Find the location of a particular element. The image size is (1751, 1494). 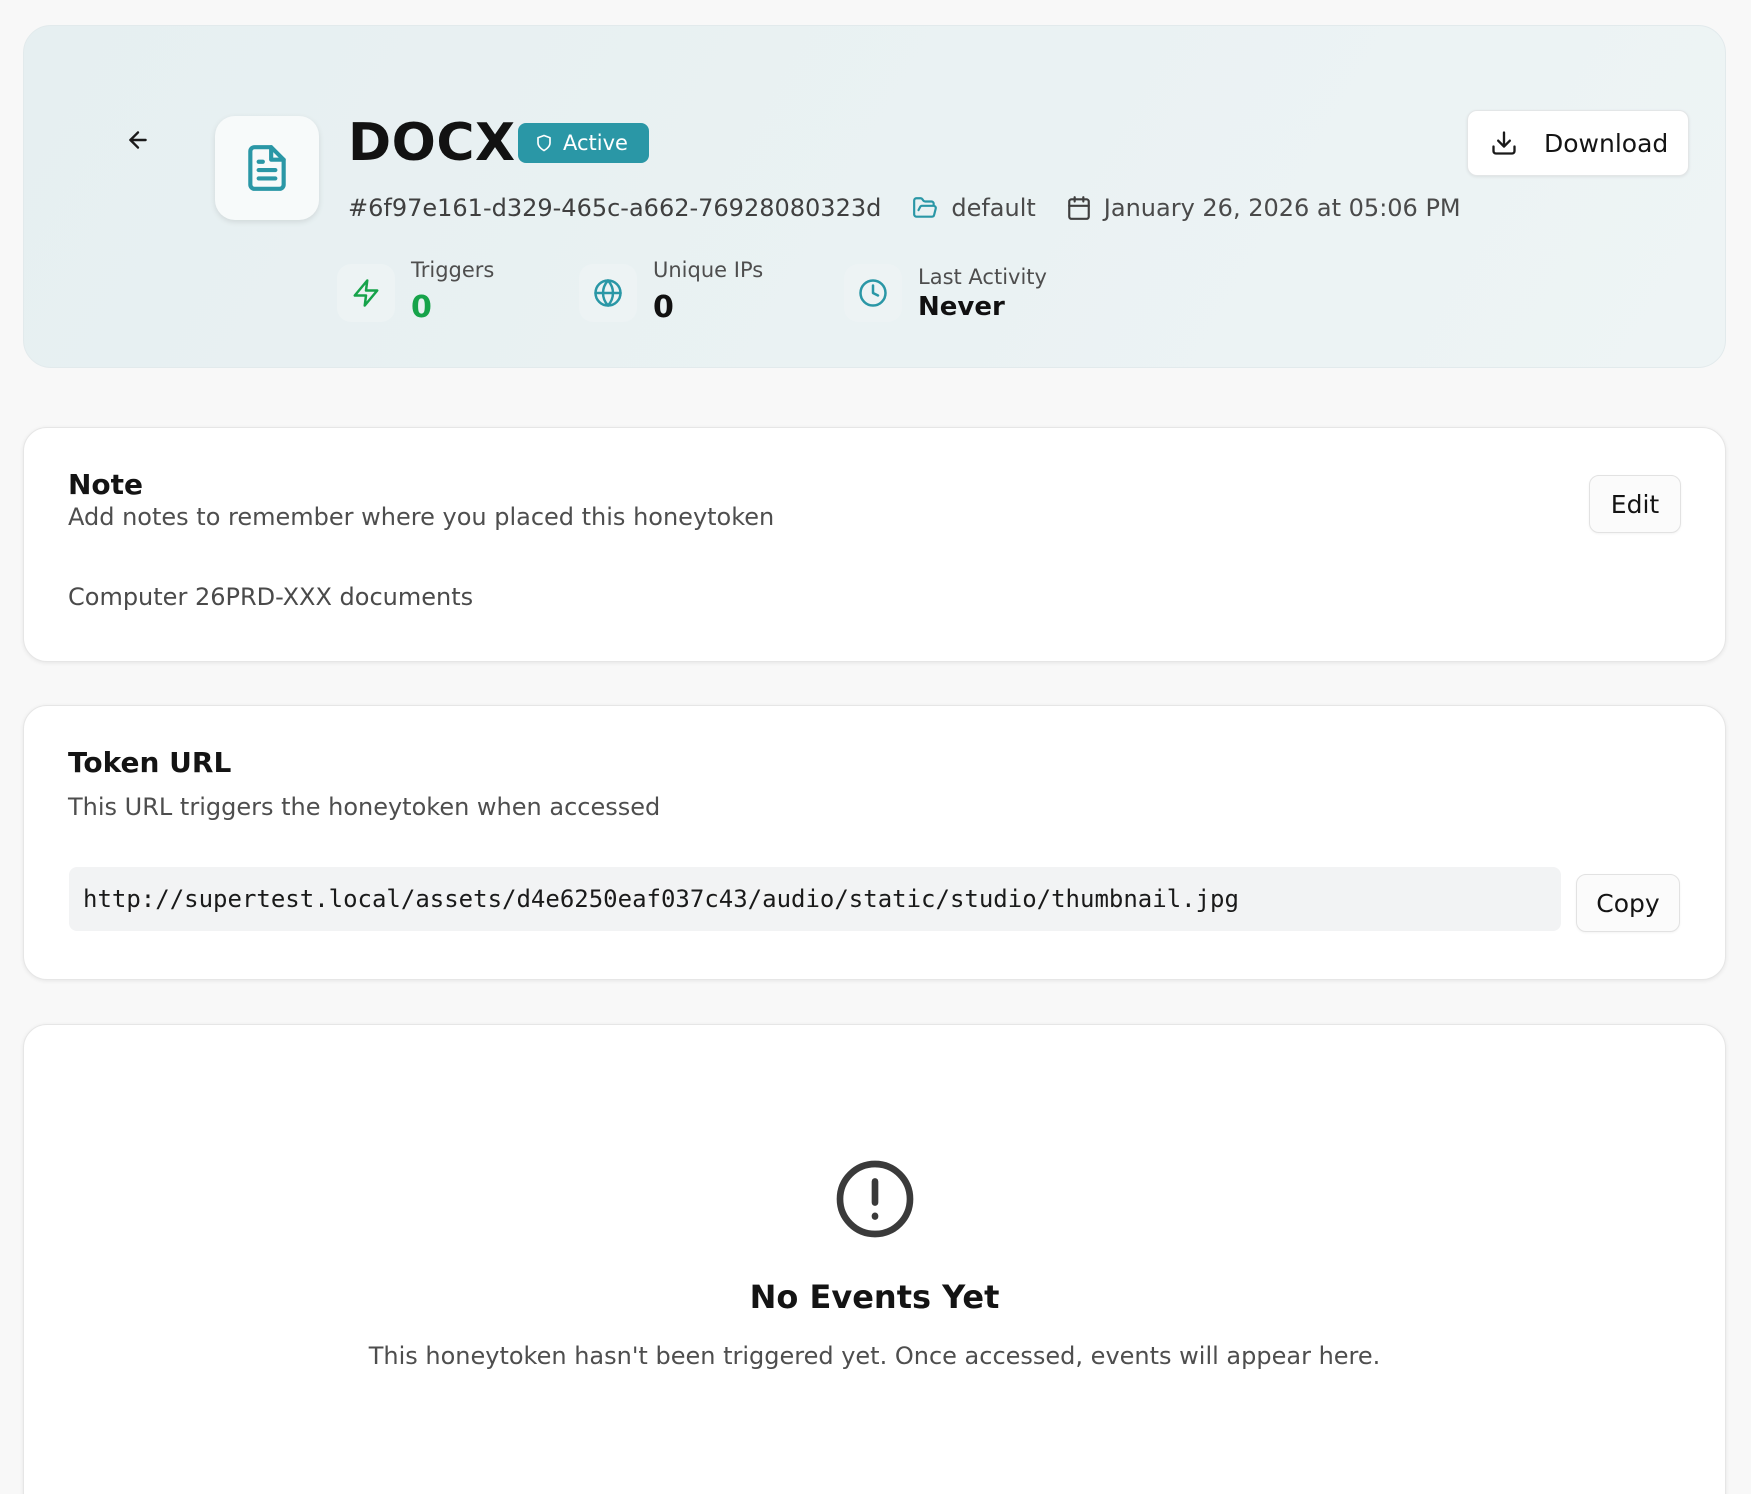

copy-url-button: Copy is located at coordinates (1628, 903).